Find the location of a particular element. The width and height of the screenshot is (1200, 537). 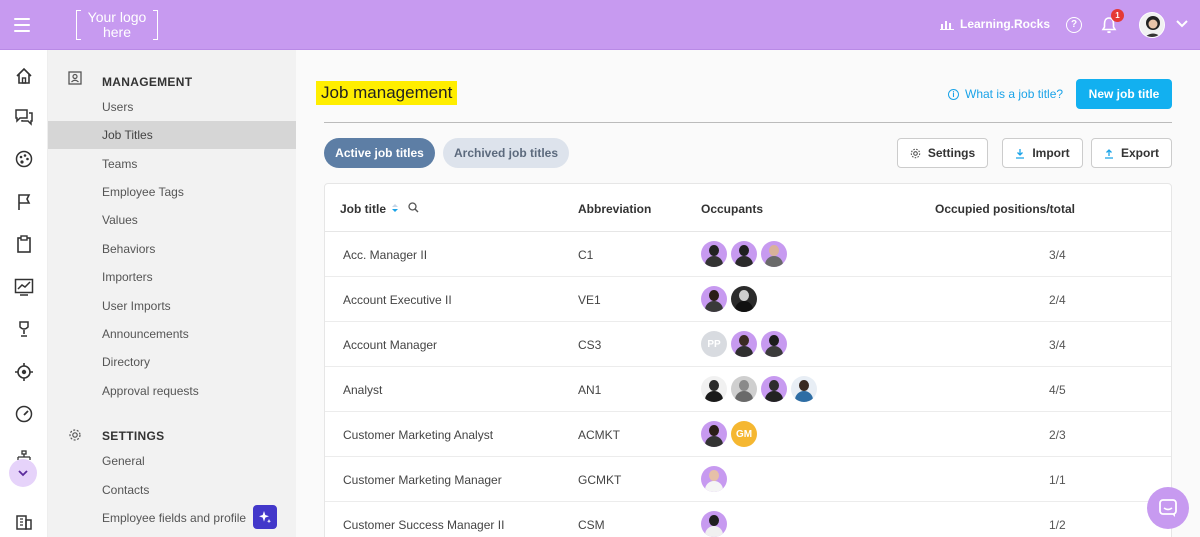

abbreviation-cell: CS3 is located at coordinates (590, 345).